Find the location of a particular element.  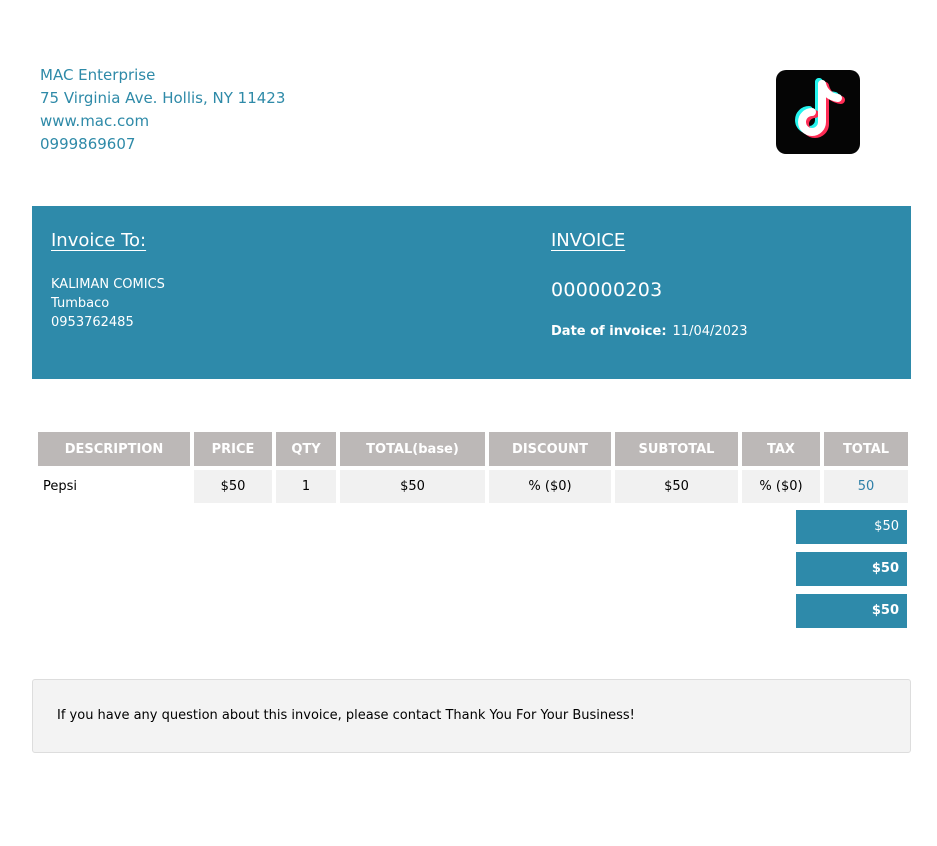

column-header-discount: DISCOUNT is located at coordinates (550, 449).